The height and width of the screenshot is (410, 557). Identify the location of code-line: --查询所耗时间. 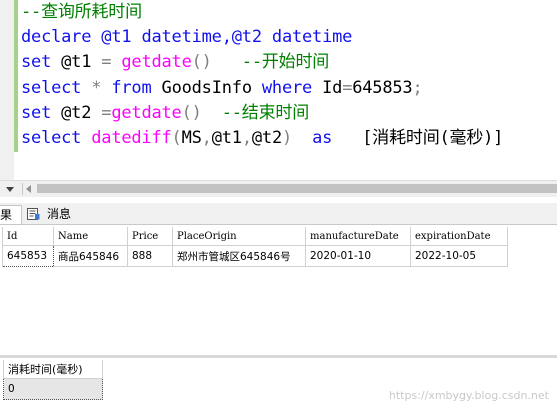
(81, 12).